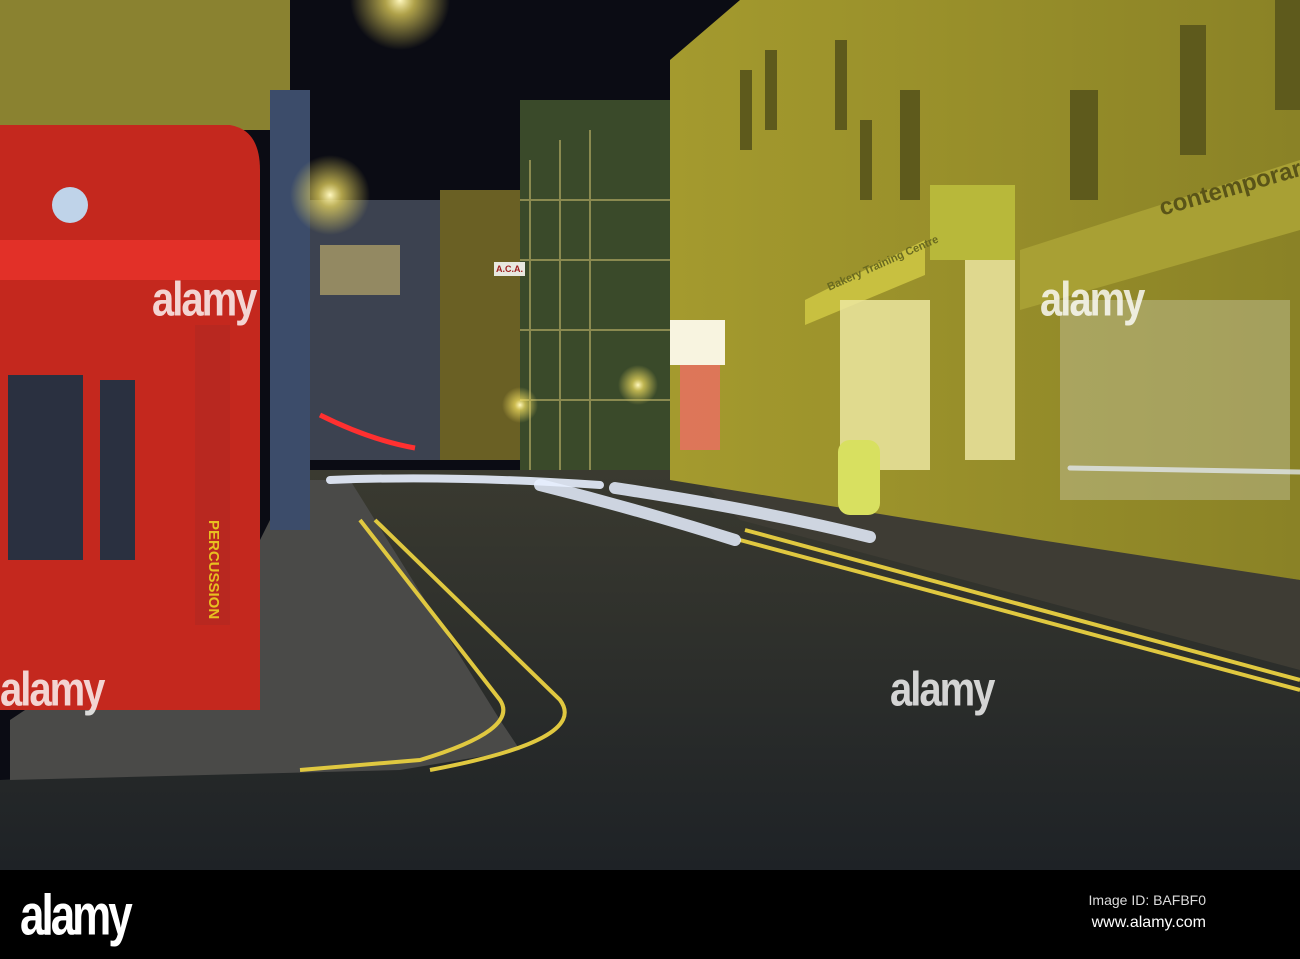  I want to click on distant-building, so click(375, 330).